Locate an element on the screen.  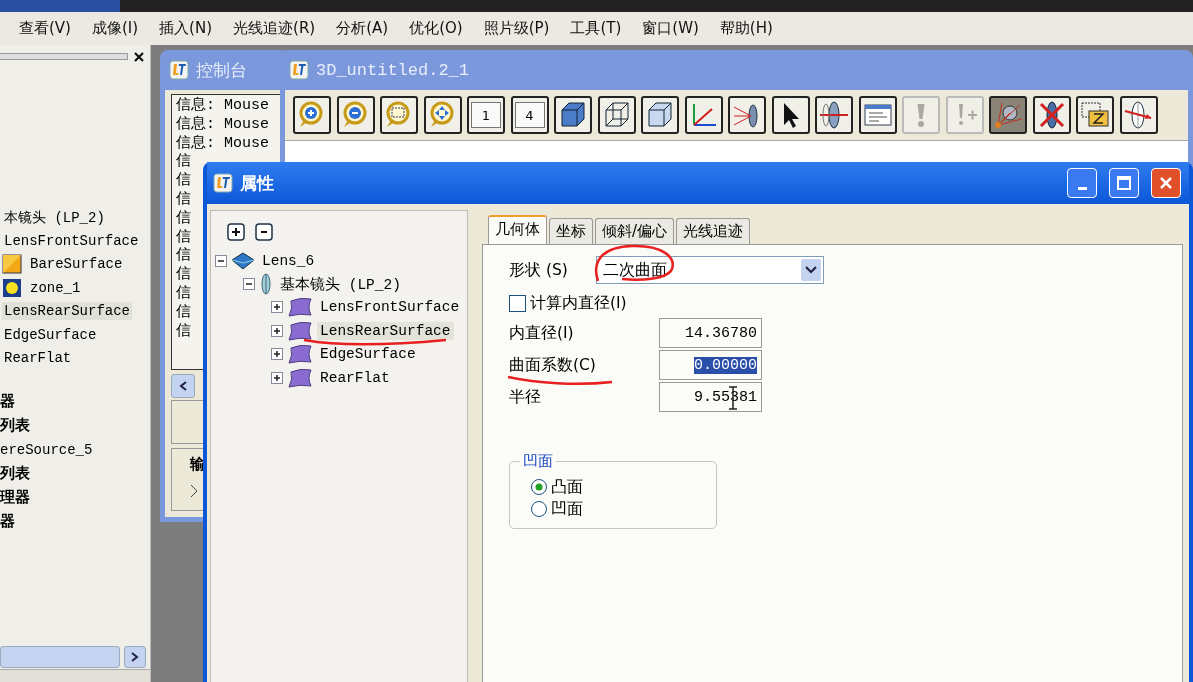
radio-label: 凸面 is located at coordinates (567, 487).